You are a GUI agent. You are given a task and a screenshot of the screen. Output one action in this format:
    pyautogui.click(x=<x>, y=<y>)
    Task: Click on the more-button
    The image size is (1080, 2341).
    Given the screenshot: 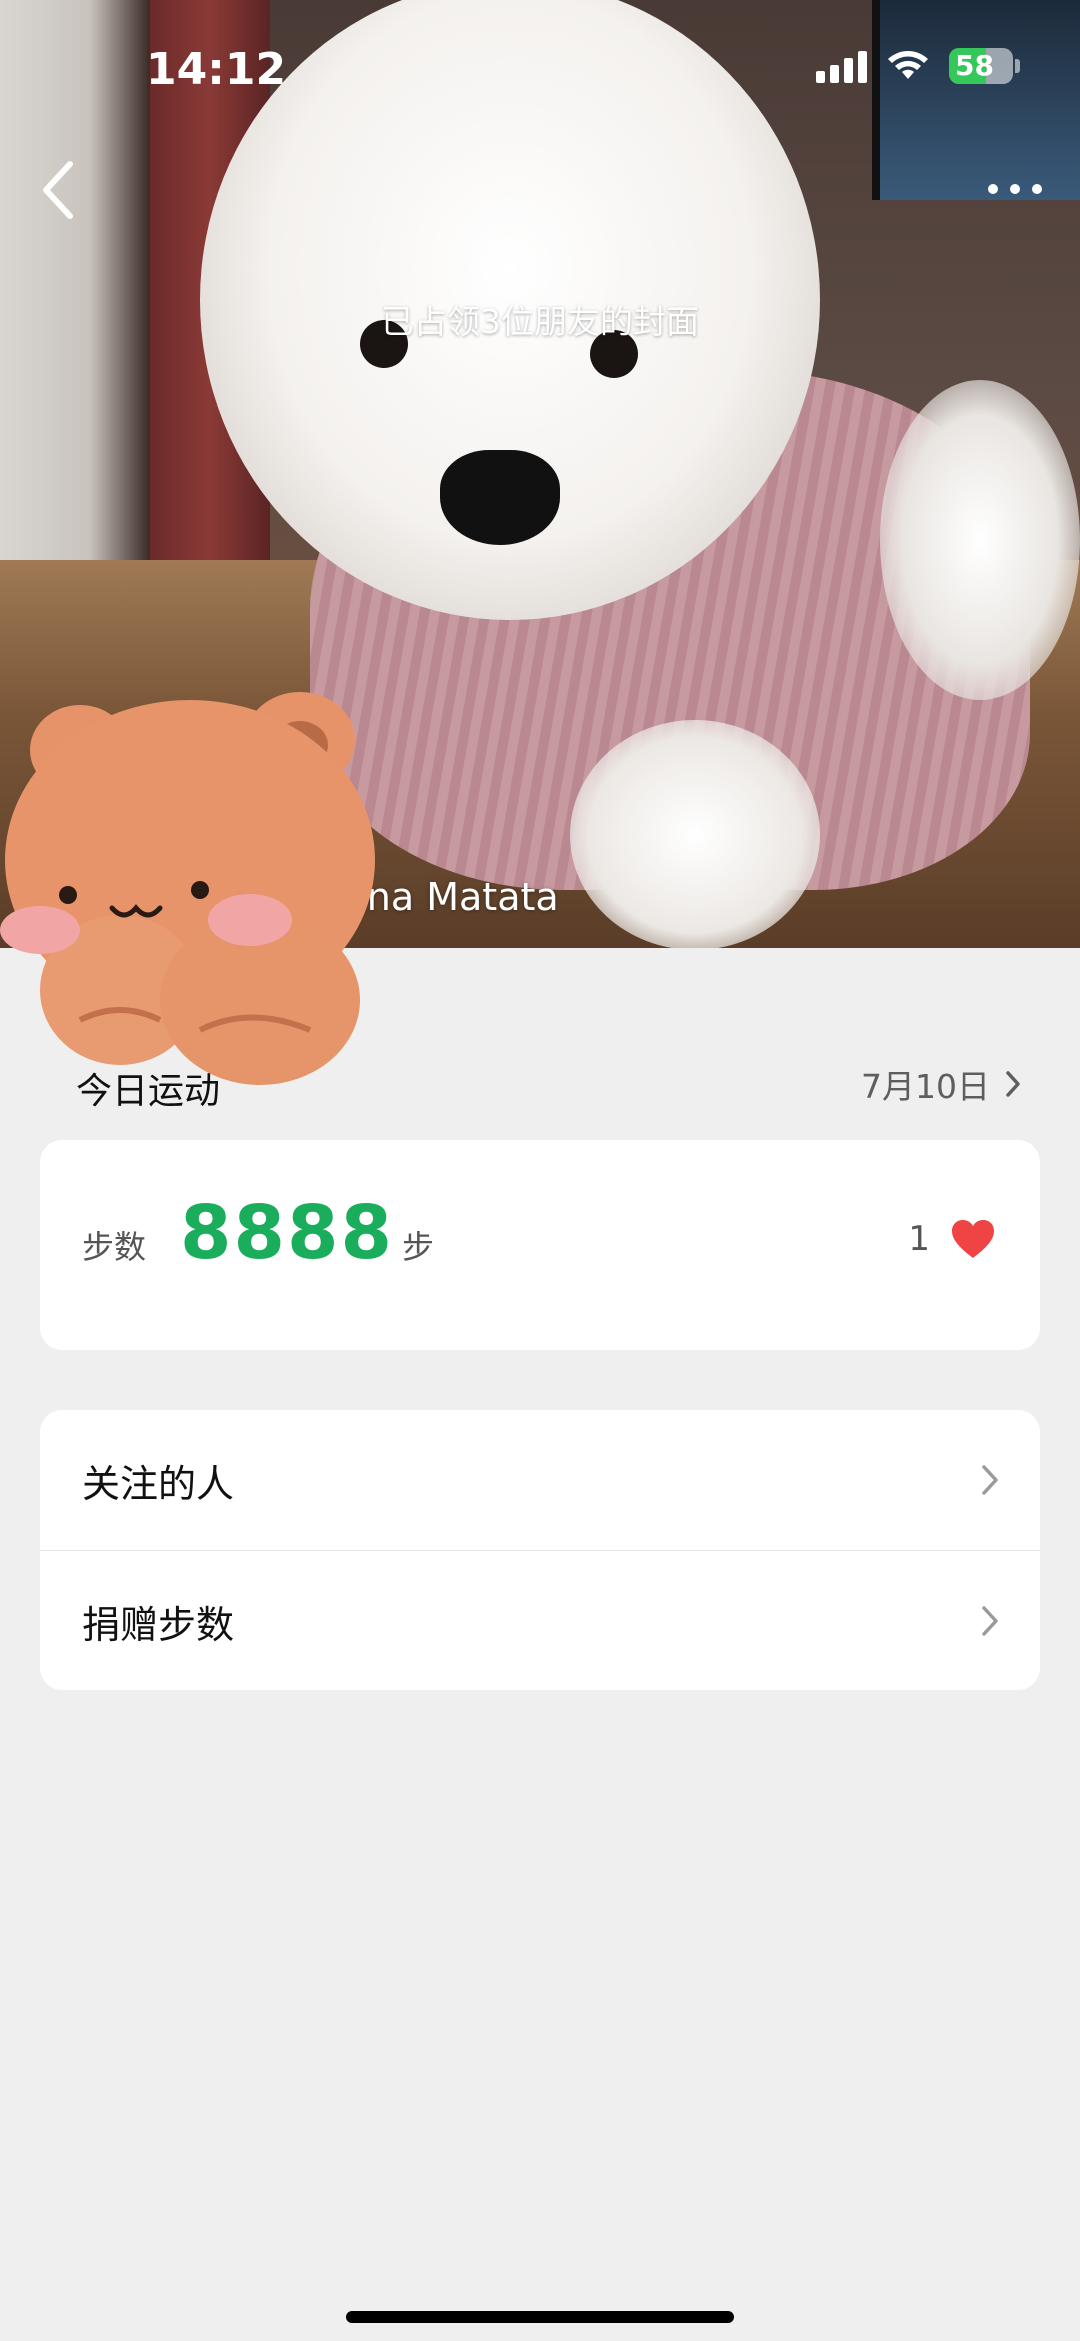 What is the action you would take?
    pyautogui.click(x=1015, y=188)
    